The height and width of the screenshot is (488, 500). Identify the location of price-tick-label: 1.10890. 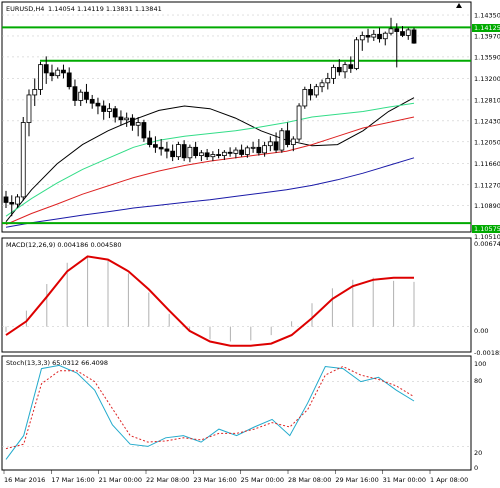
(487, 206).